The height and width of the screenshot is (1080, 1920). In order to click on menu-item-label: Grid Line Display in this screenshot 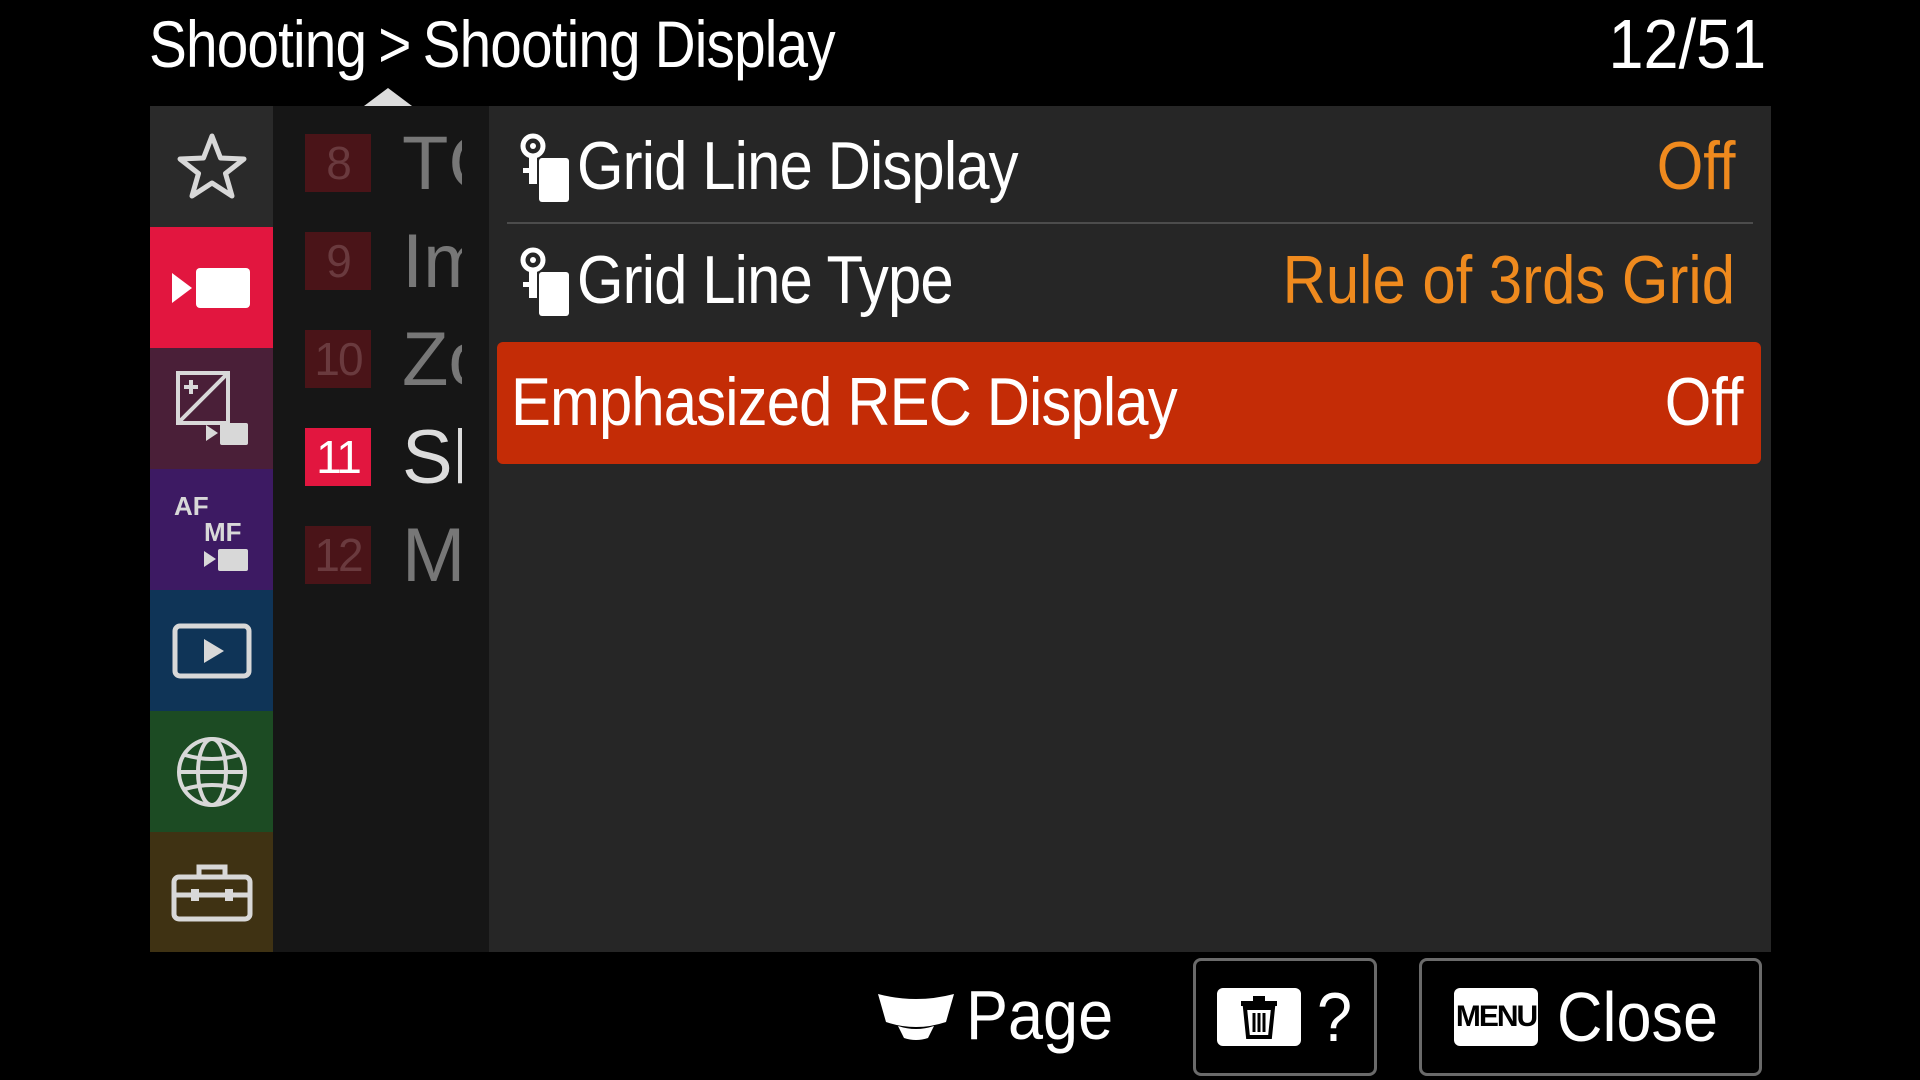, I will do `click(798, 166)`.